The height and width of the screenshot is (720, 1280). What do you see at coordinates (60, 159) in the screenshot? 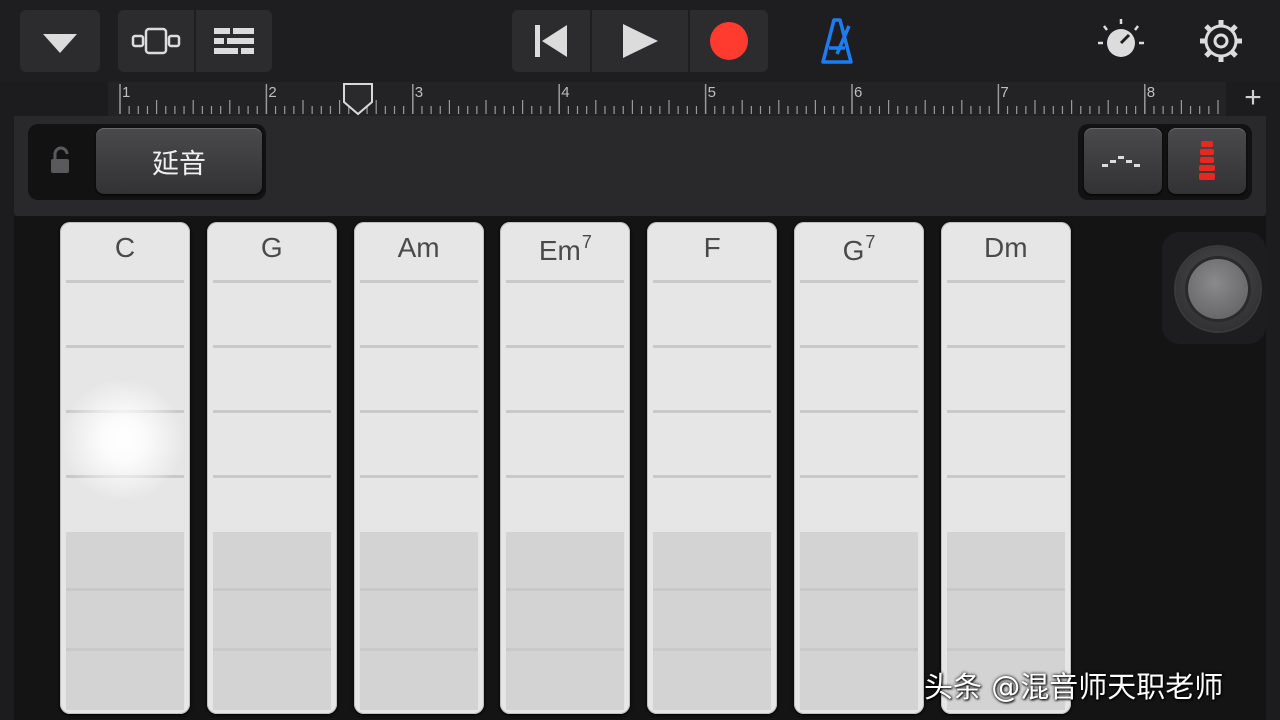
I see `lock-open-icon` at bounding box center [60, 159].